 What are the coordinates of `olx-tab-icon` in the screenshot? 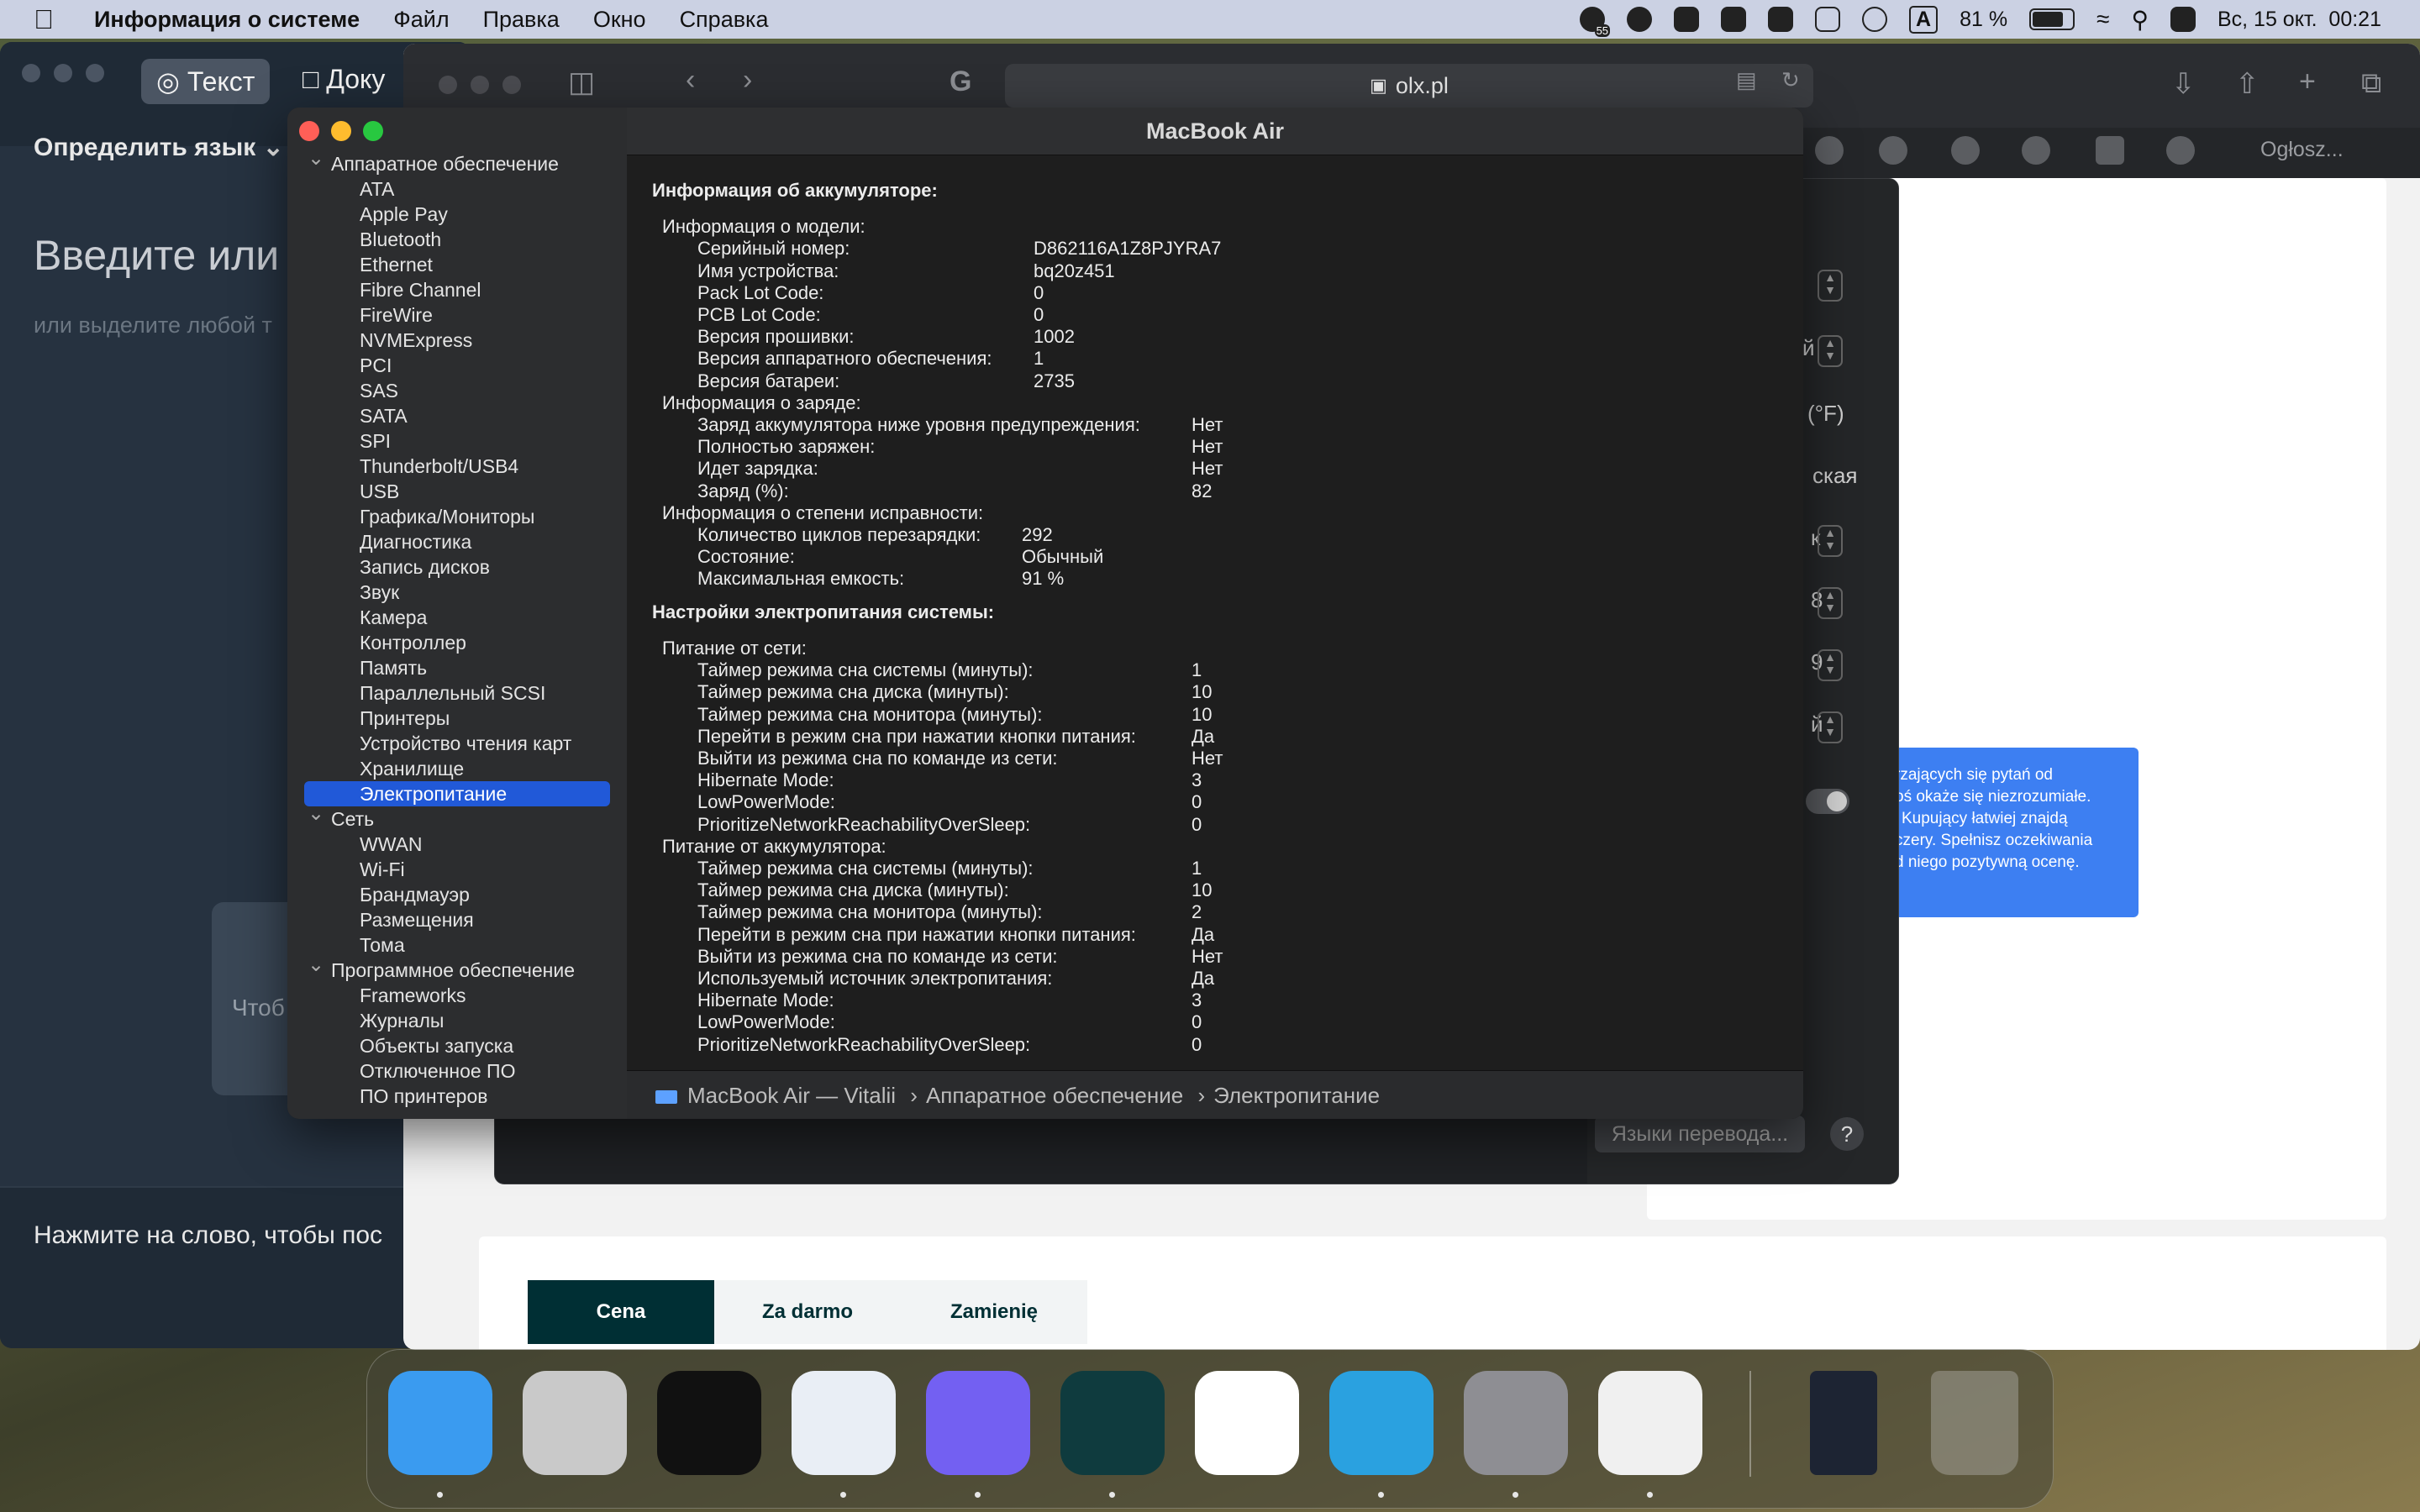 It's located at (2180, 150).